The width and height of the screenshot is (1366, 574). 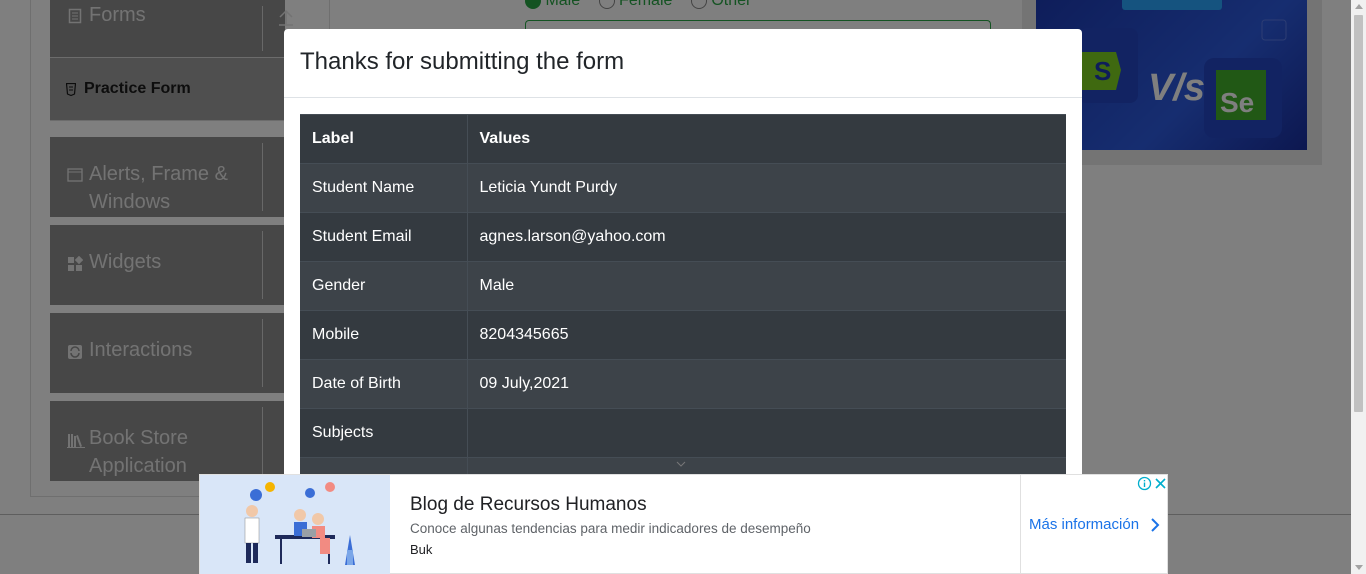 I want to click on ad-image, so click(x=295, y=524).